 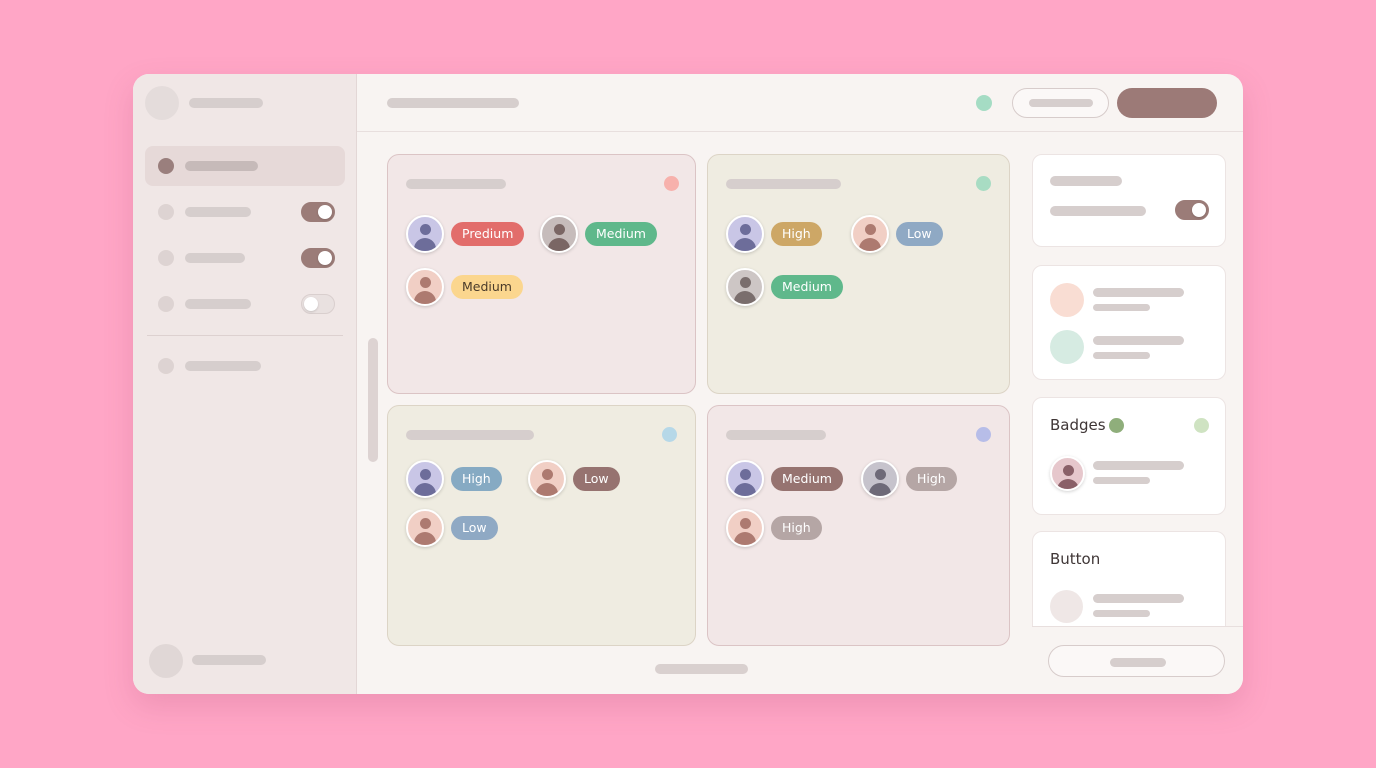 What do you see at coordinates (984, 103) in the screenshot?
I see `status-dot` at bounding box center [984, 103].